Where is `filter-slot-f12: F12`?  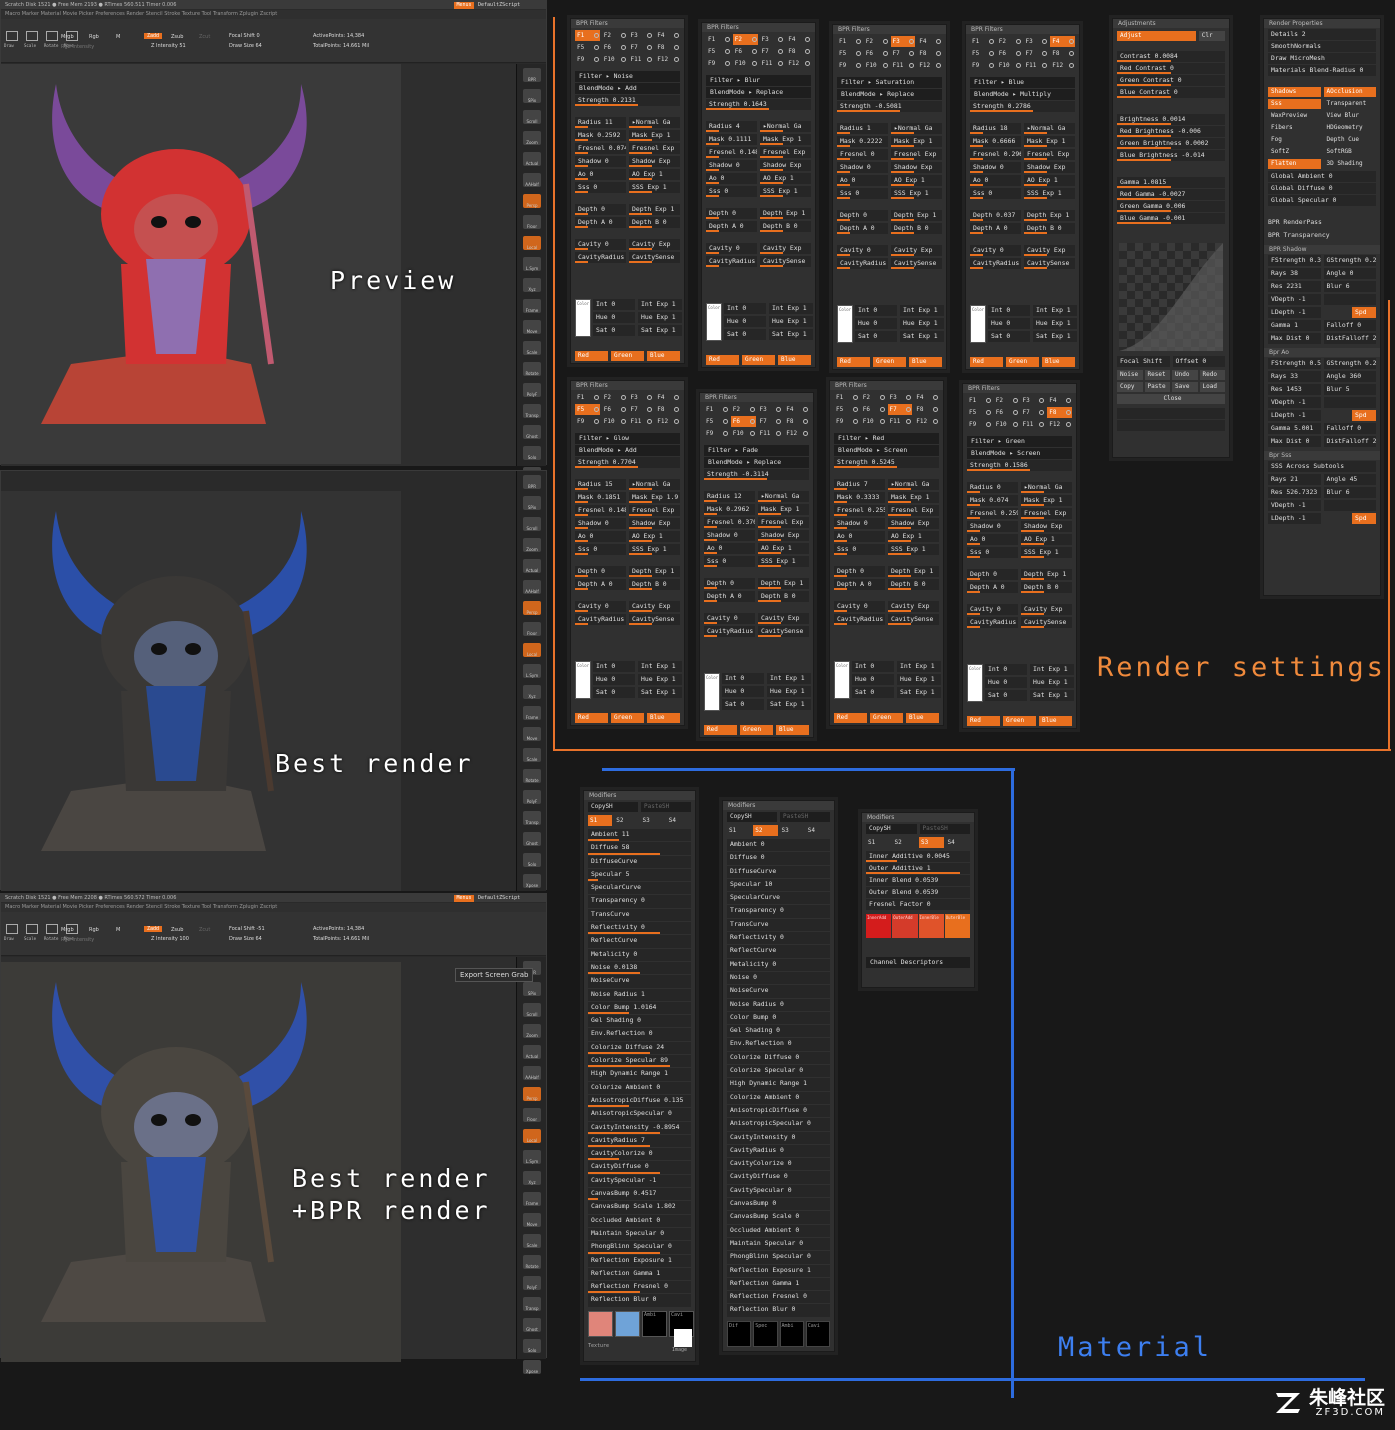 filter-slot-f12: F12 is located at coordinates (1059, 424).